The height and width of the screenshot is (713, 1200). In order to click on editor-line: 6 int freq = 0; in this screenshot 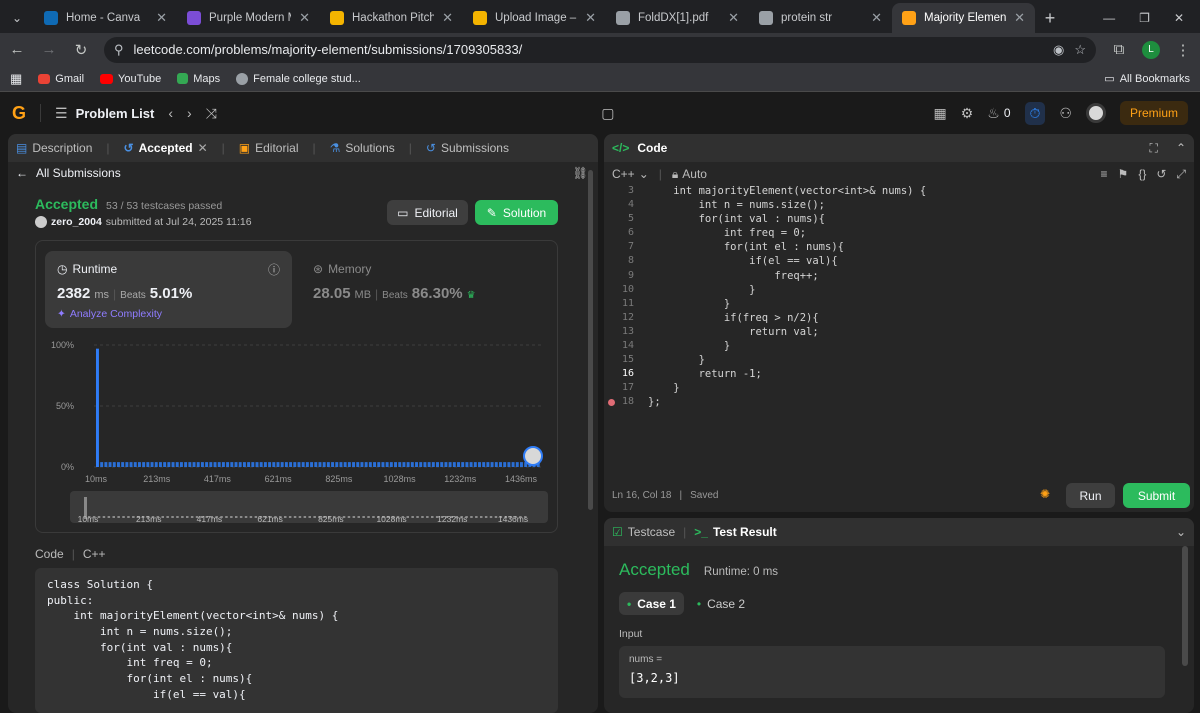, I will do `click(894, 233)`.